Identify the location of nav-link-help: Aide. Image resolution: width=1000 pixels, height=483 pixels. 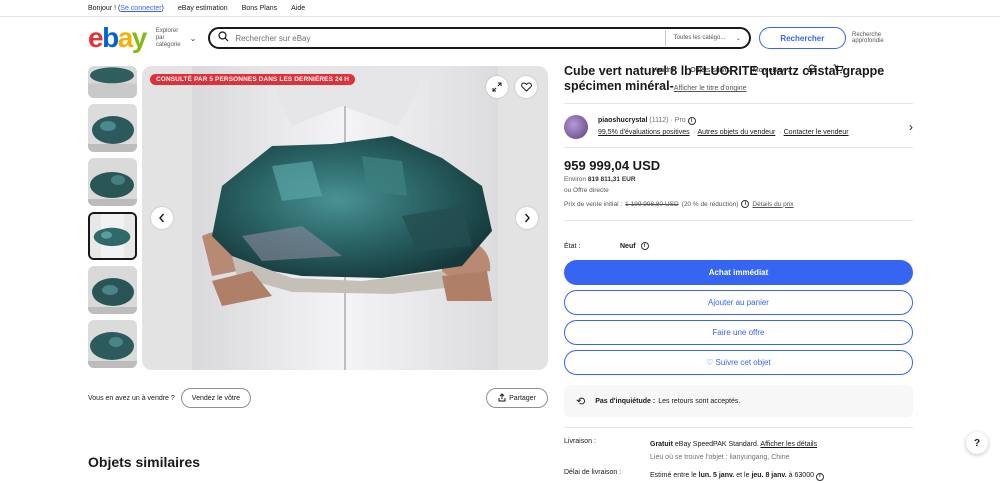
(298, 8).